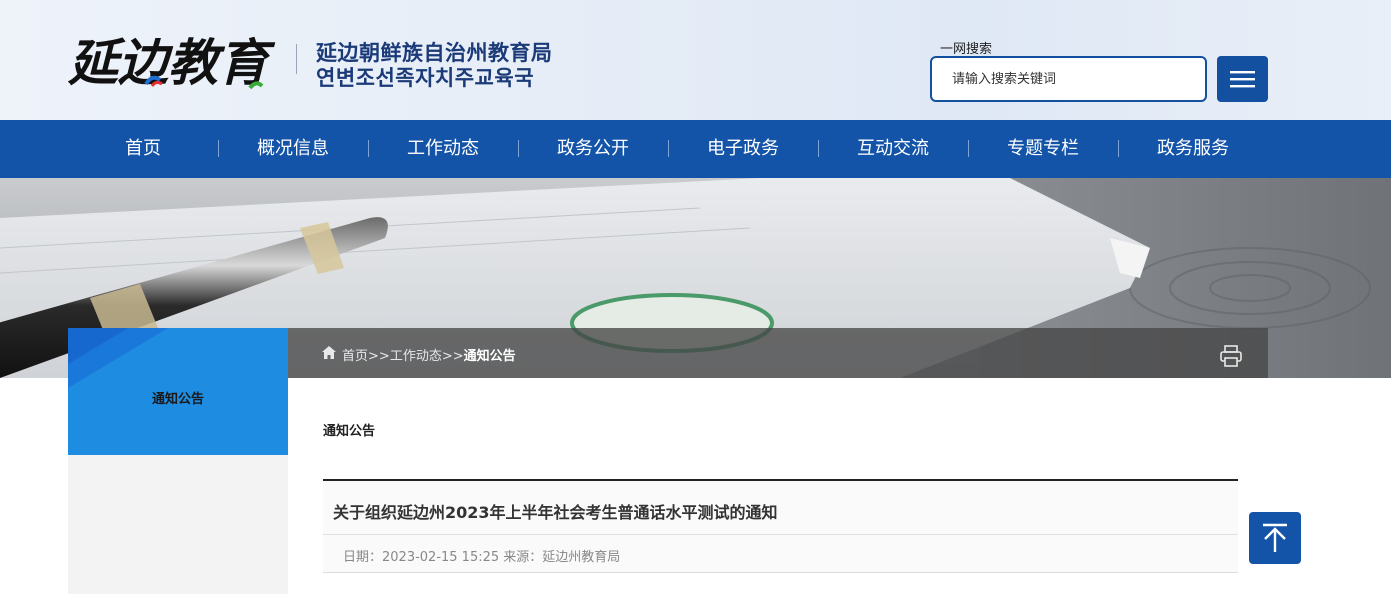 The width and height of the screenshot is (1391, 594). I want to click on nav-item-work-news: 工作动态, so click(443, 149).